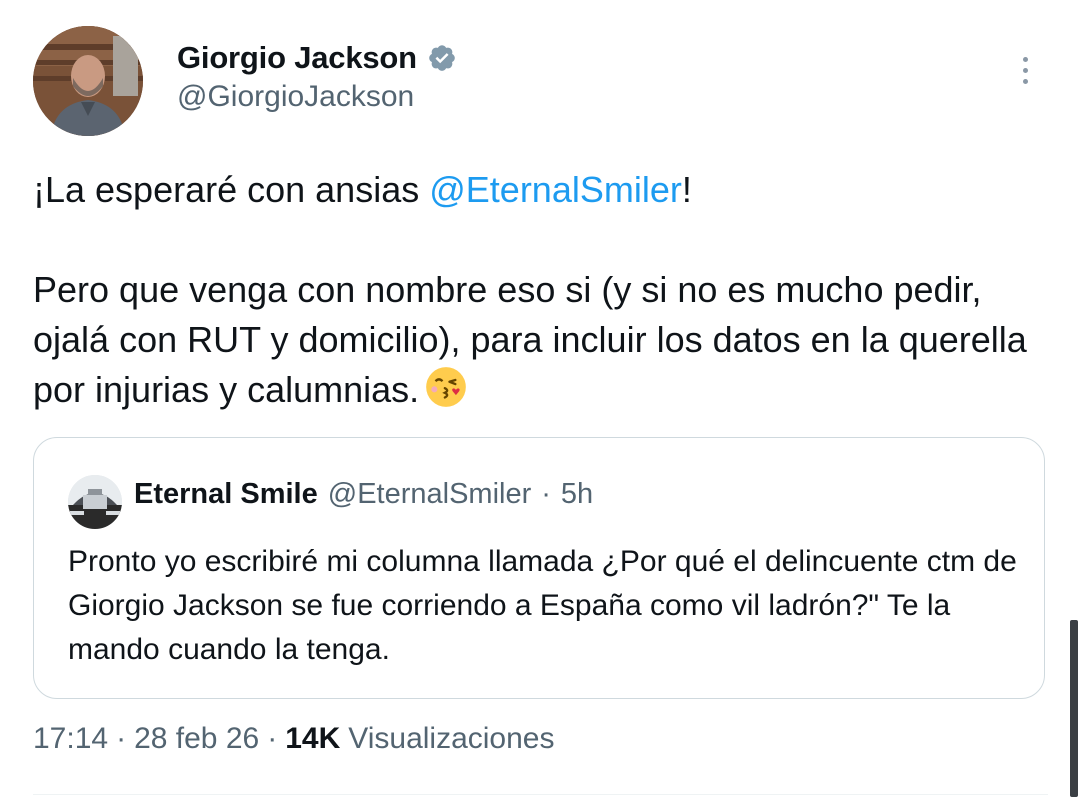  I want to click on quoted-display-name: Eternal Smile, so click(226, 494).